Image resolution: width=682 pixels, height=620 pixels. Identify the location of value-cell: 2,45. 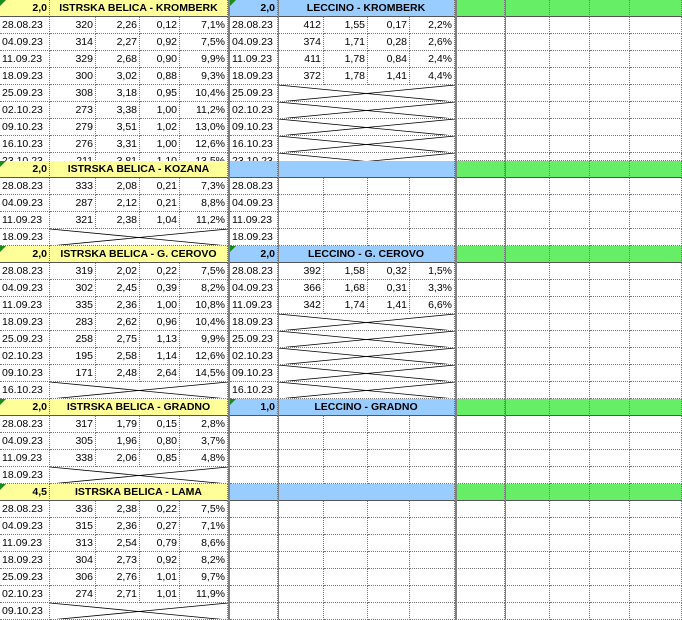
(118, 288).